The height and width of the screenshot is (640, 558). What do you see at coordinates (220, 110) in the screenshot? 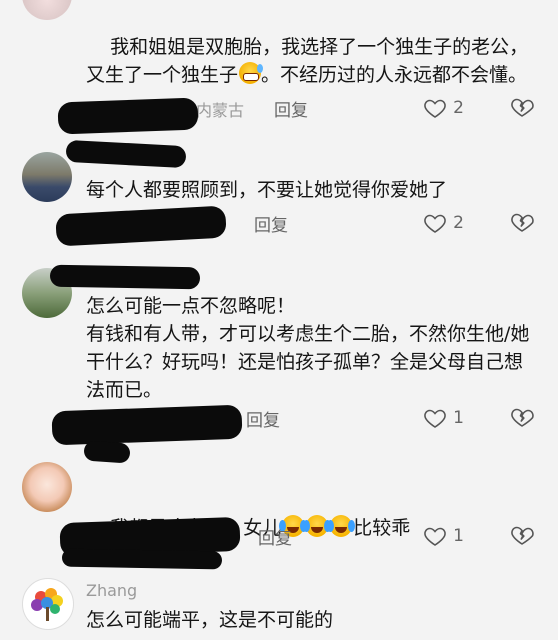
I see `location-text: 内蒙古` at bounding box center [220, 110].